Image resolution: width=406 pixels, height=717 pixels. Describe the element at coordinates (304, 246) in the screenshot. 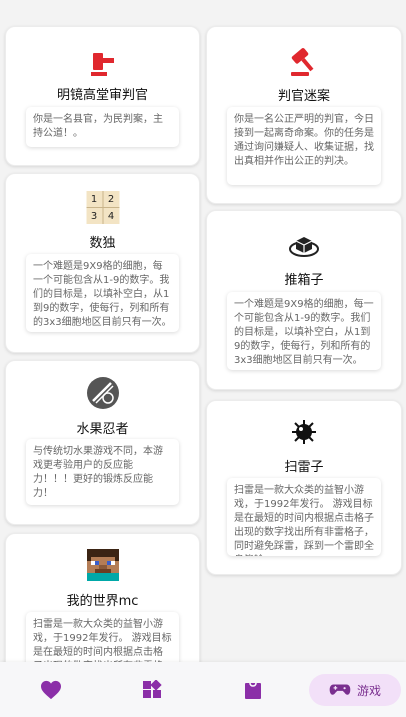

I see `box-push-icon` at that location.